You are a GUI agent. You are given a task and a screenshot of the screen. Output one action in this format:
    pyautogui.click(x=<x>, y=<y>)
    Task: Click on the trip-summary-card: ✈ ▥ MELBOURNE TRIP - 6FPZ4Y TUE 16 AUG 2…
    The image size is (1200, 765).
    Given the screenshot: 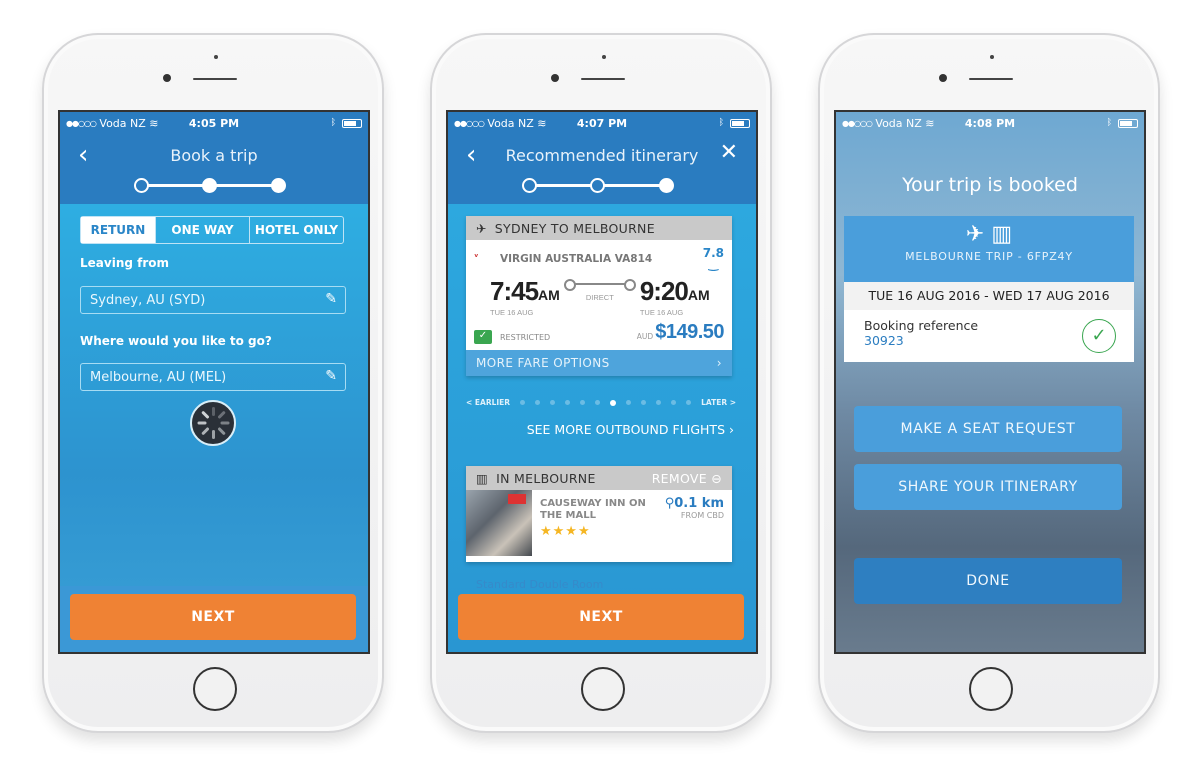 What is the action you would take?
    pyautogui.click(x=989, y=289)
    